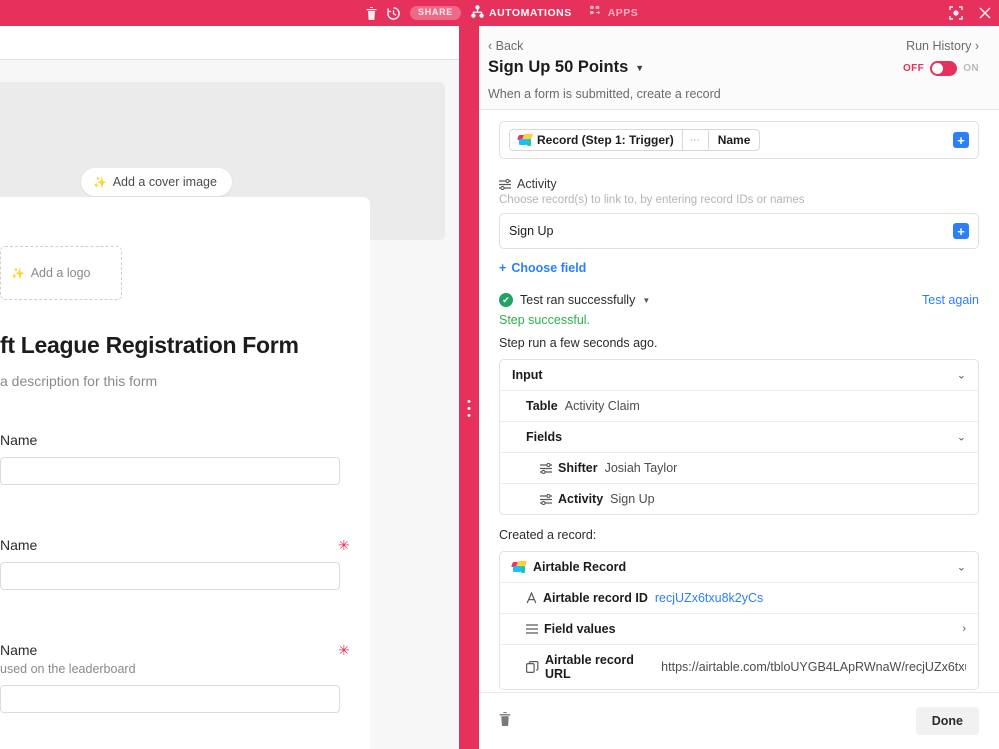 The image size is (999, 749). I want to click on activity-value-row: Sign Up +, so click(739, 231).